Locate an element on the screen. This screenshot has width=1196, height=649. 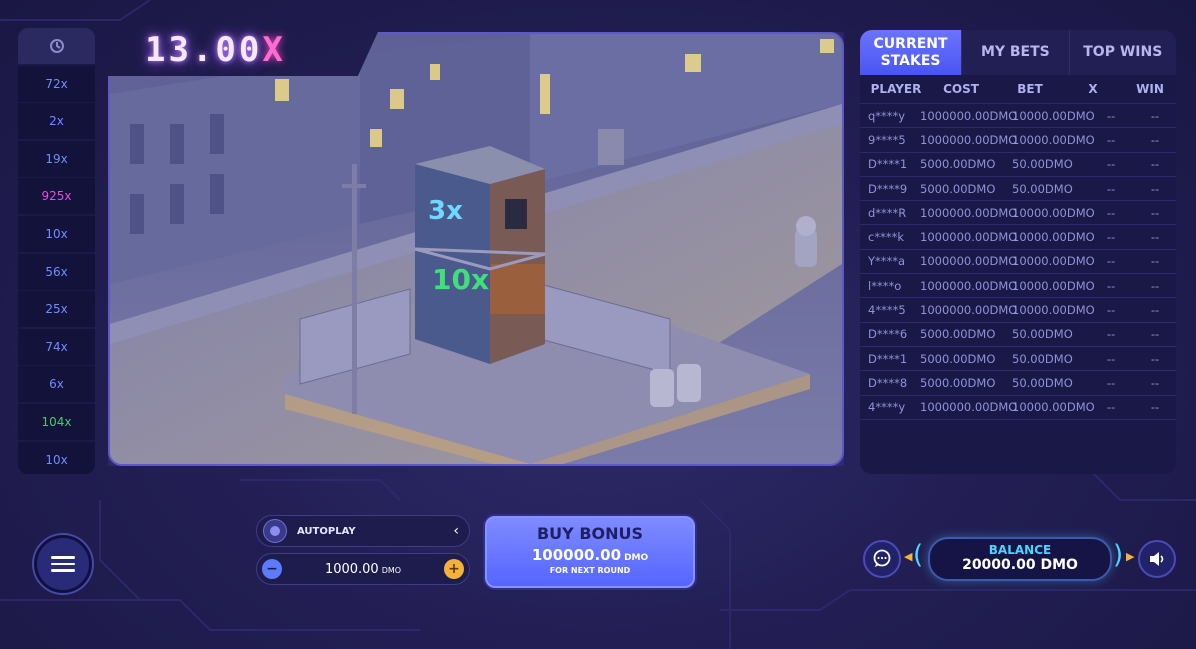
bet-cell-player: q****y is located at coordinates (887, 115).